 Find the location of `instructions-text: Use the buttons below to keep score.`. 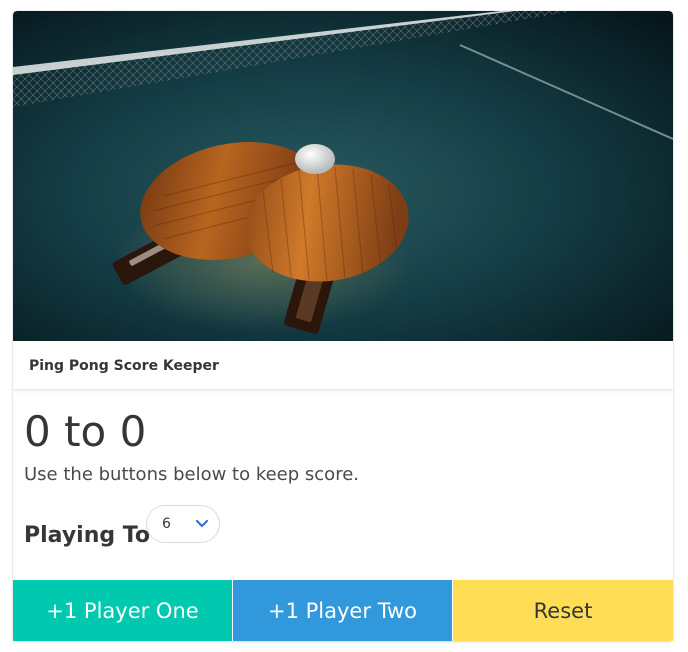

instructions-text: Use the buttons below to keep score. is located at coordinates (191, 474).